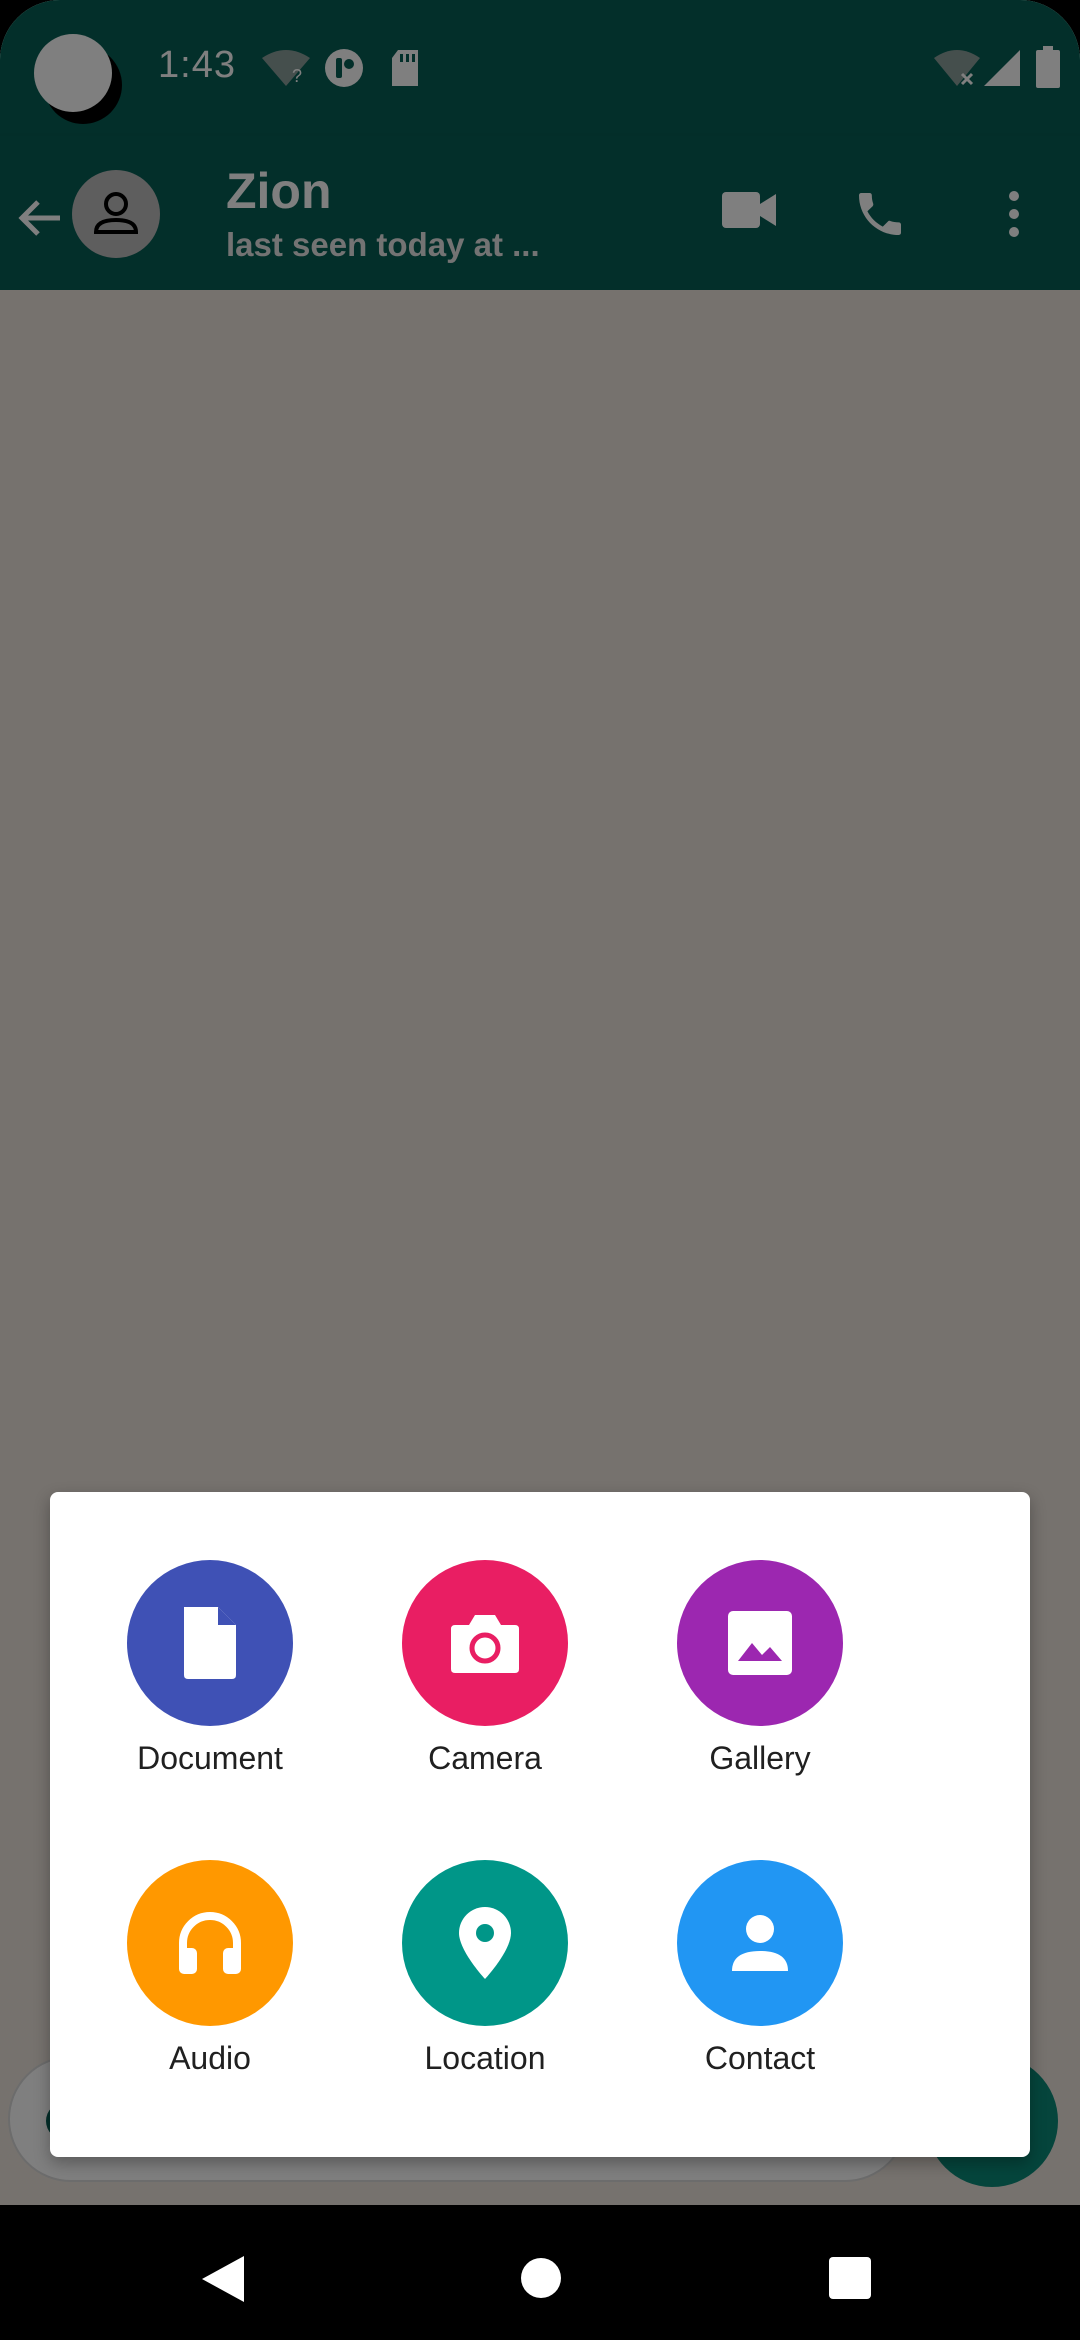 This screenshot has width=1080, height=2340. Describe the element at coordinates (210, 2058) in the screenshot. I see `option-label: Audio` at that location.